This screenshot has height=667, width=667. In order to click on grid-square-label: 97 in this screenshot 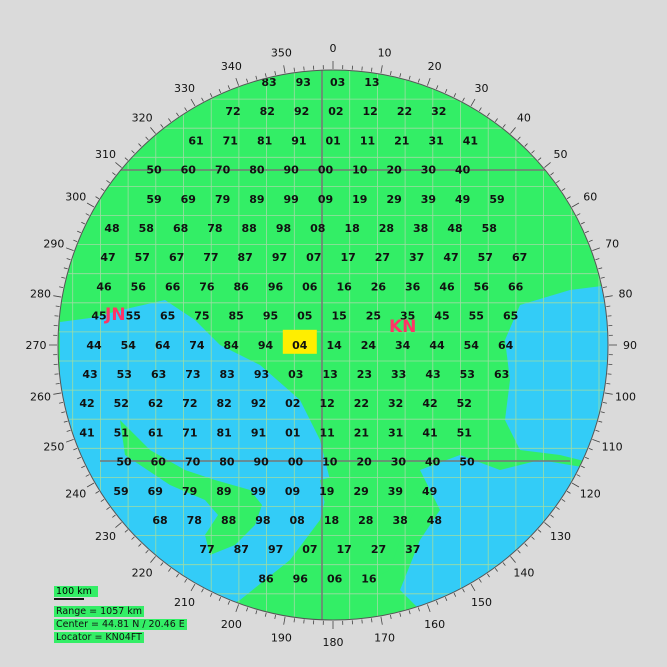, I will do `click(279, 257)`.